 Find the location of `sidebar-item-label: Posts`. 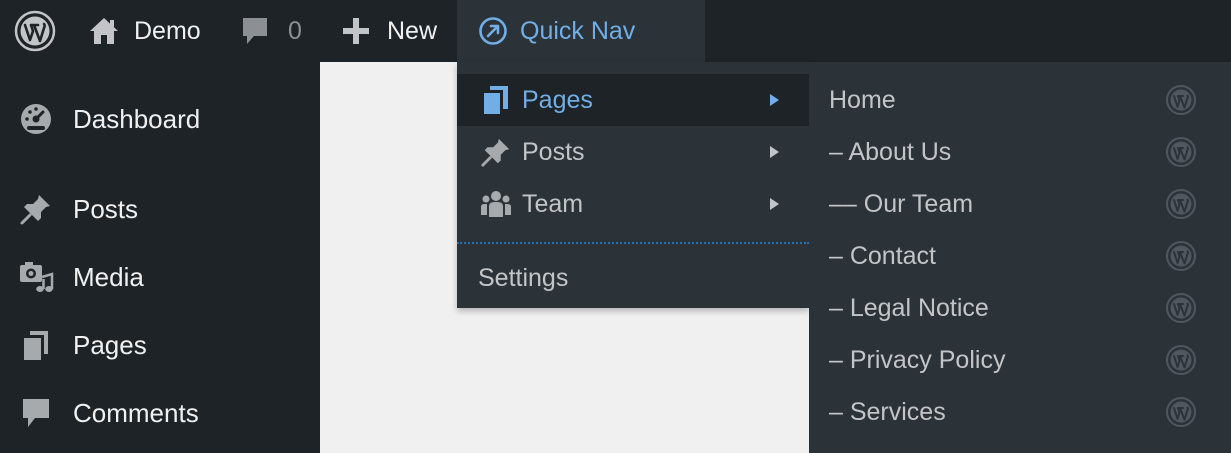

sidebar-item-label: Posts is located at coordinates (106, 208).